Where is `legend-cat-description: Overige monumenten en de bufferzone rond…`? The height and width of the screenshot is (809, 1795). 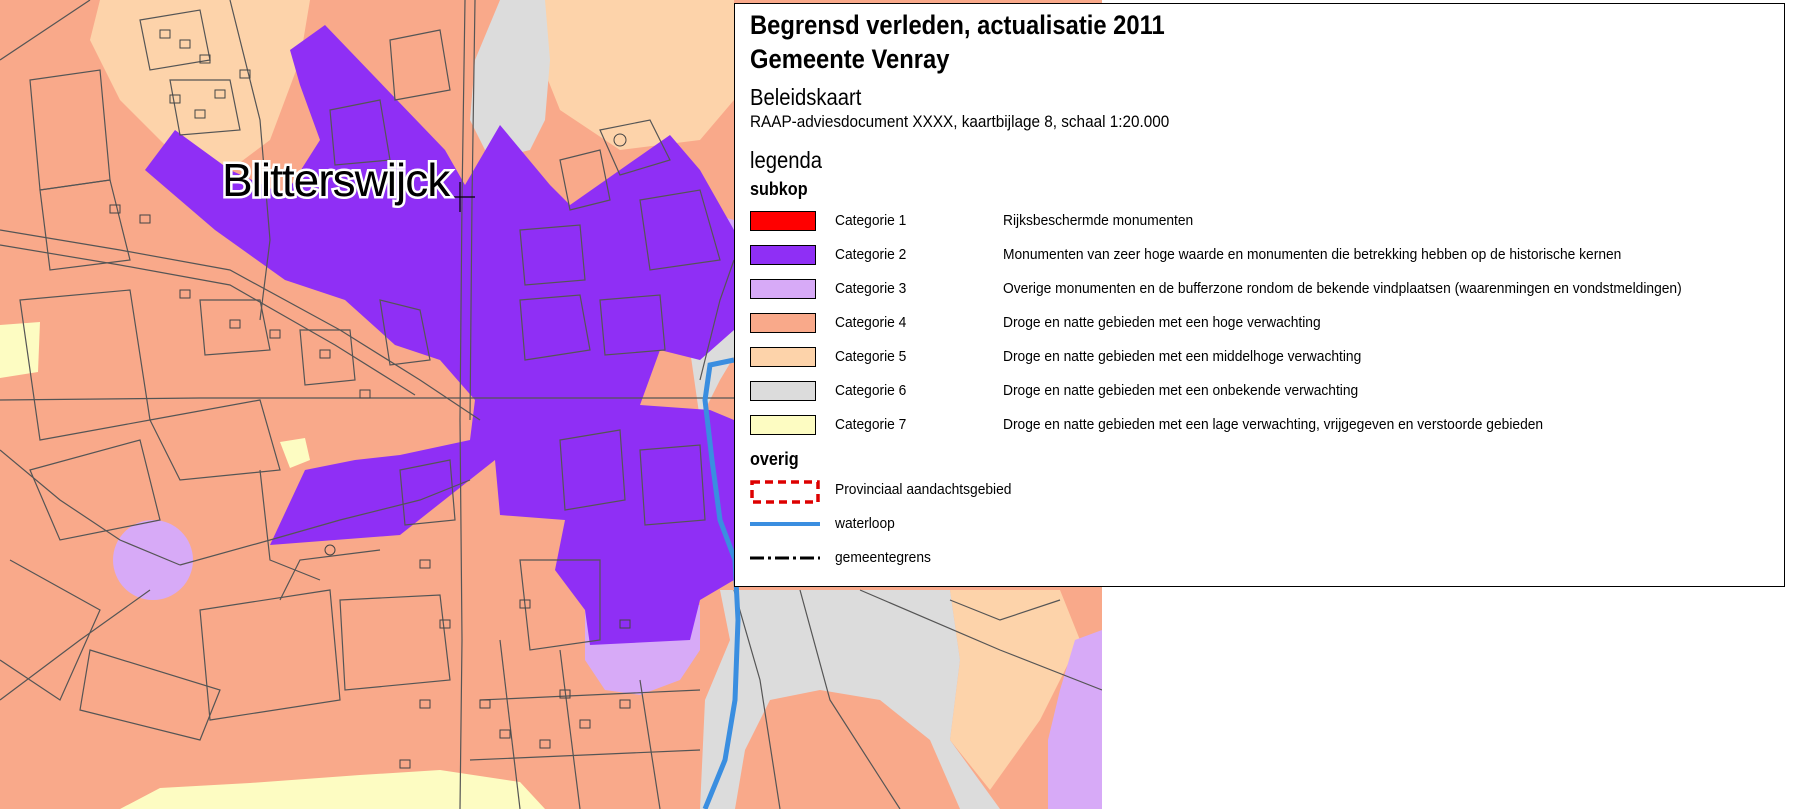
legend-cat-description: Overige monumenten en de bufferzone rond… is located at coordinates (1342, 288).